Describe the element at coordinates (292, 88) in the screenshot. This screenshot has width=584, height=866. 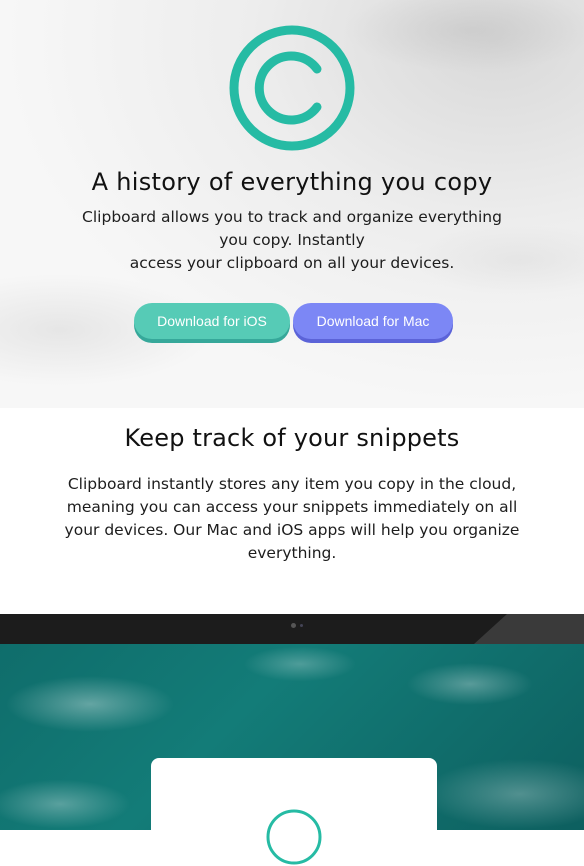
I see `clipboard-logo-icon` at that location.